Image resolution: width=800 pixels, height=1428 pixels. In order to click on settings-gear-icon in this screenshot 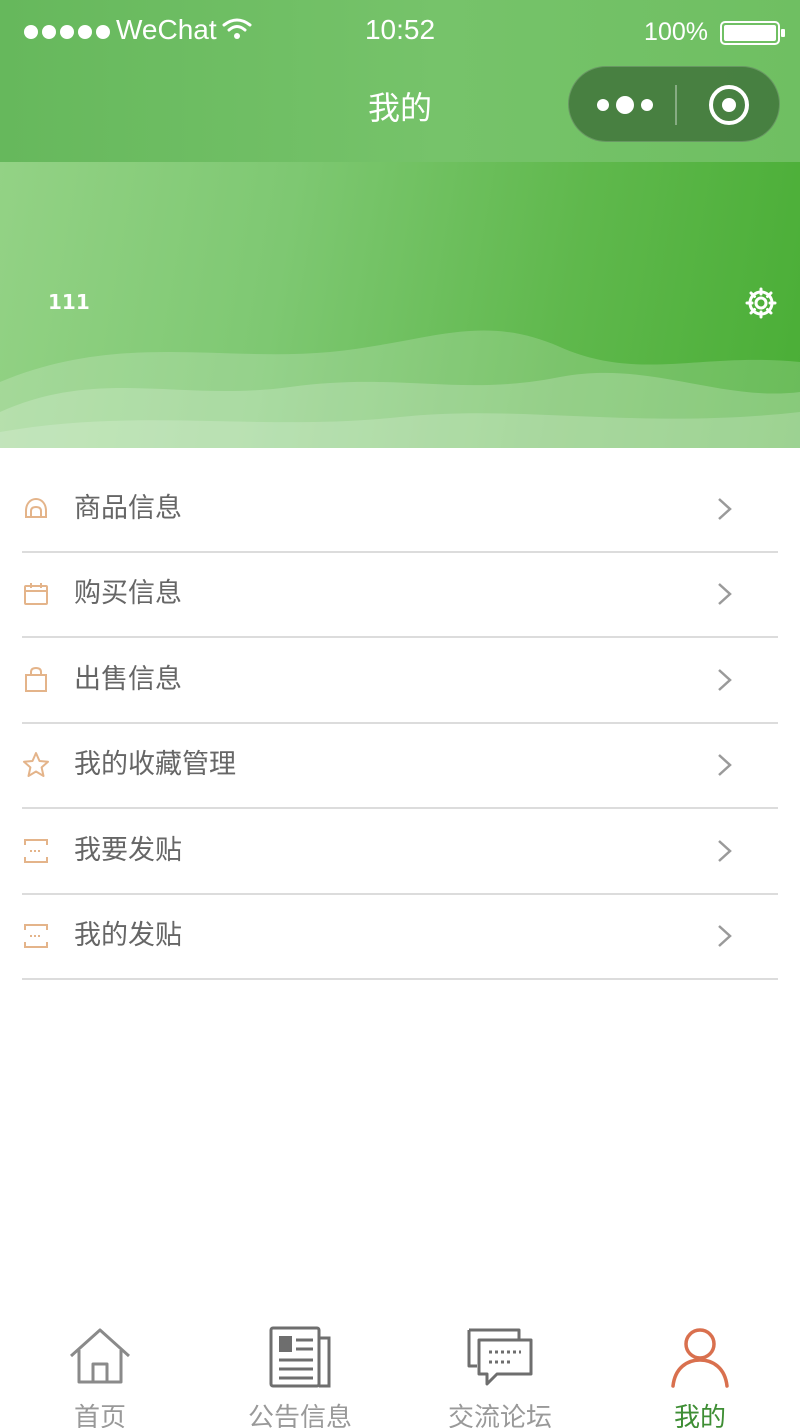, I will do `click(761, 303)`.